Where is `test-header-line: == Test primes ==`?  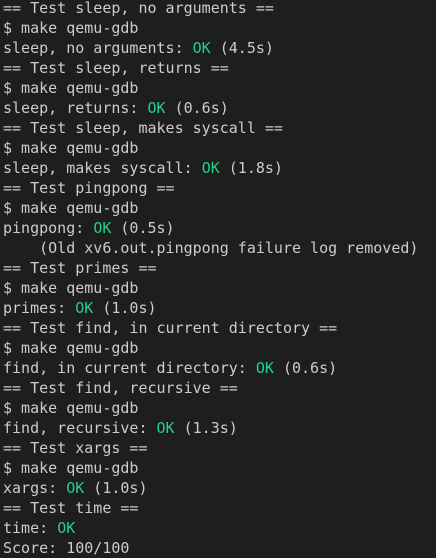
test-header-line: == Test primes == is located at coordinates (80, 268).